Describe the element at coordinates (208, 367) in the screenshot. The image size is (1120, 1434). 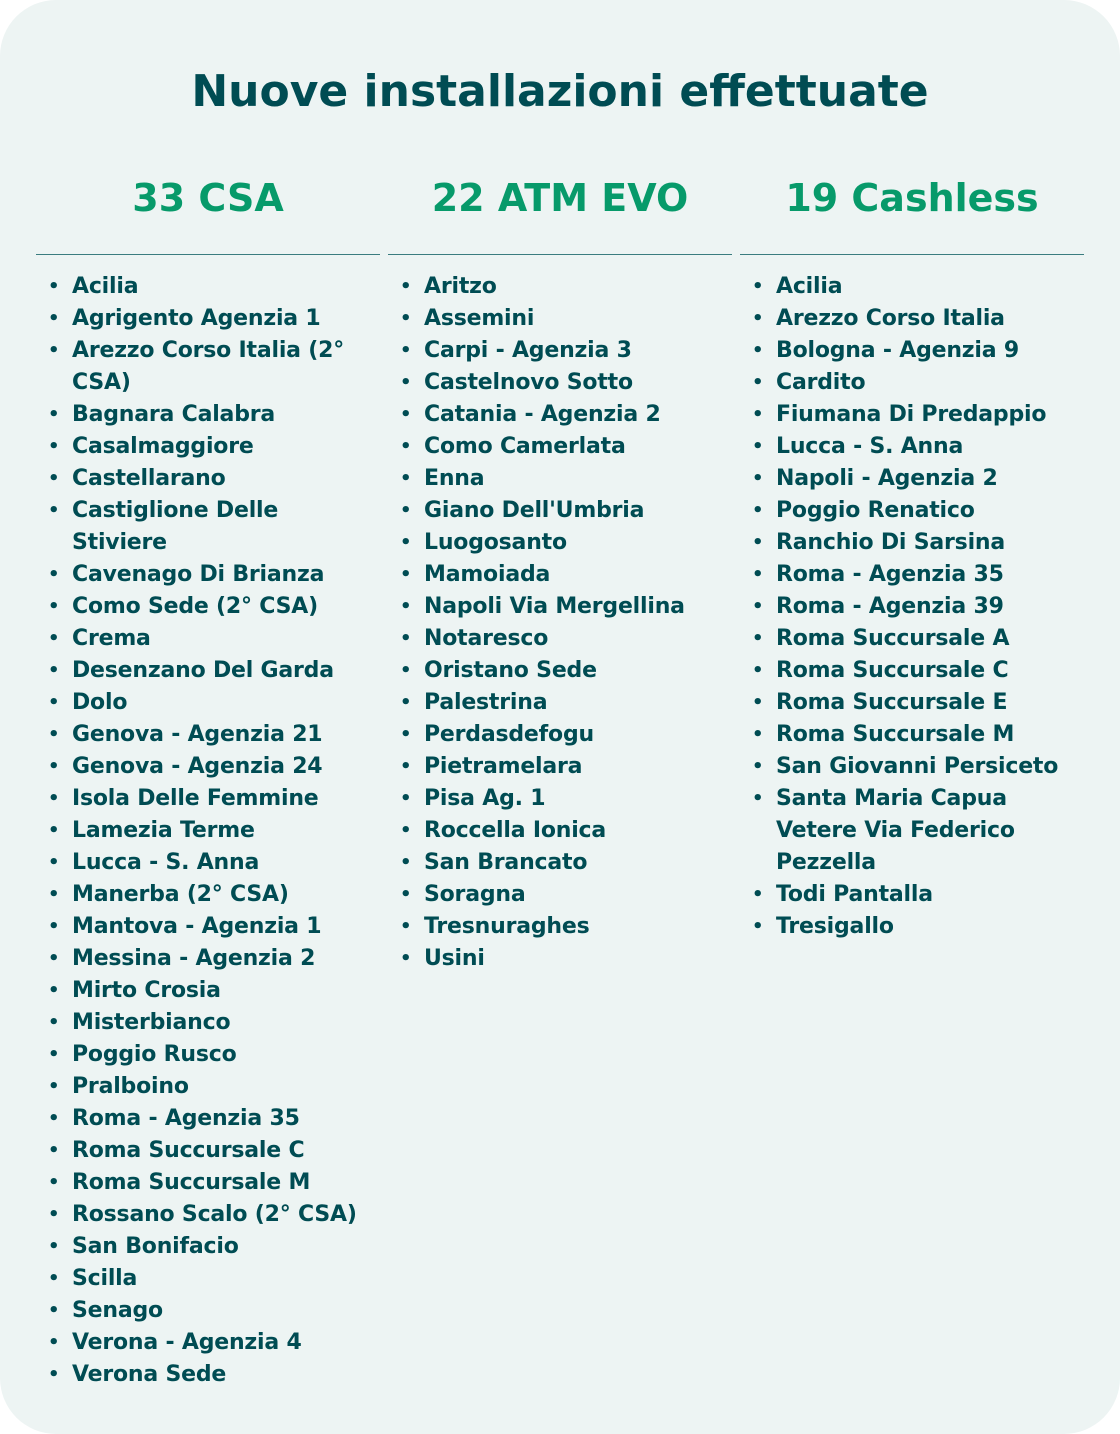
I see `list-item: Arezzo Corso Italia (2° CSA)` at that location.